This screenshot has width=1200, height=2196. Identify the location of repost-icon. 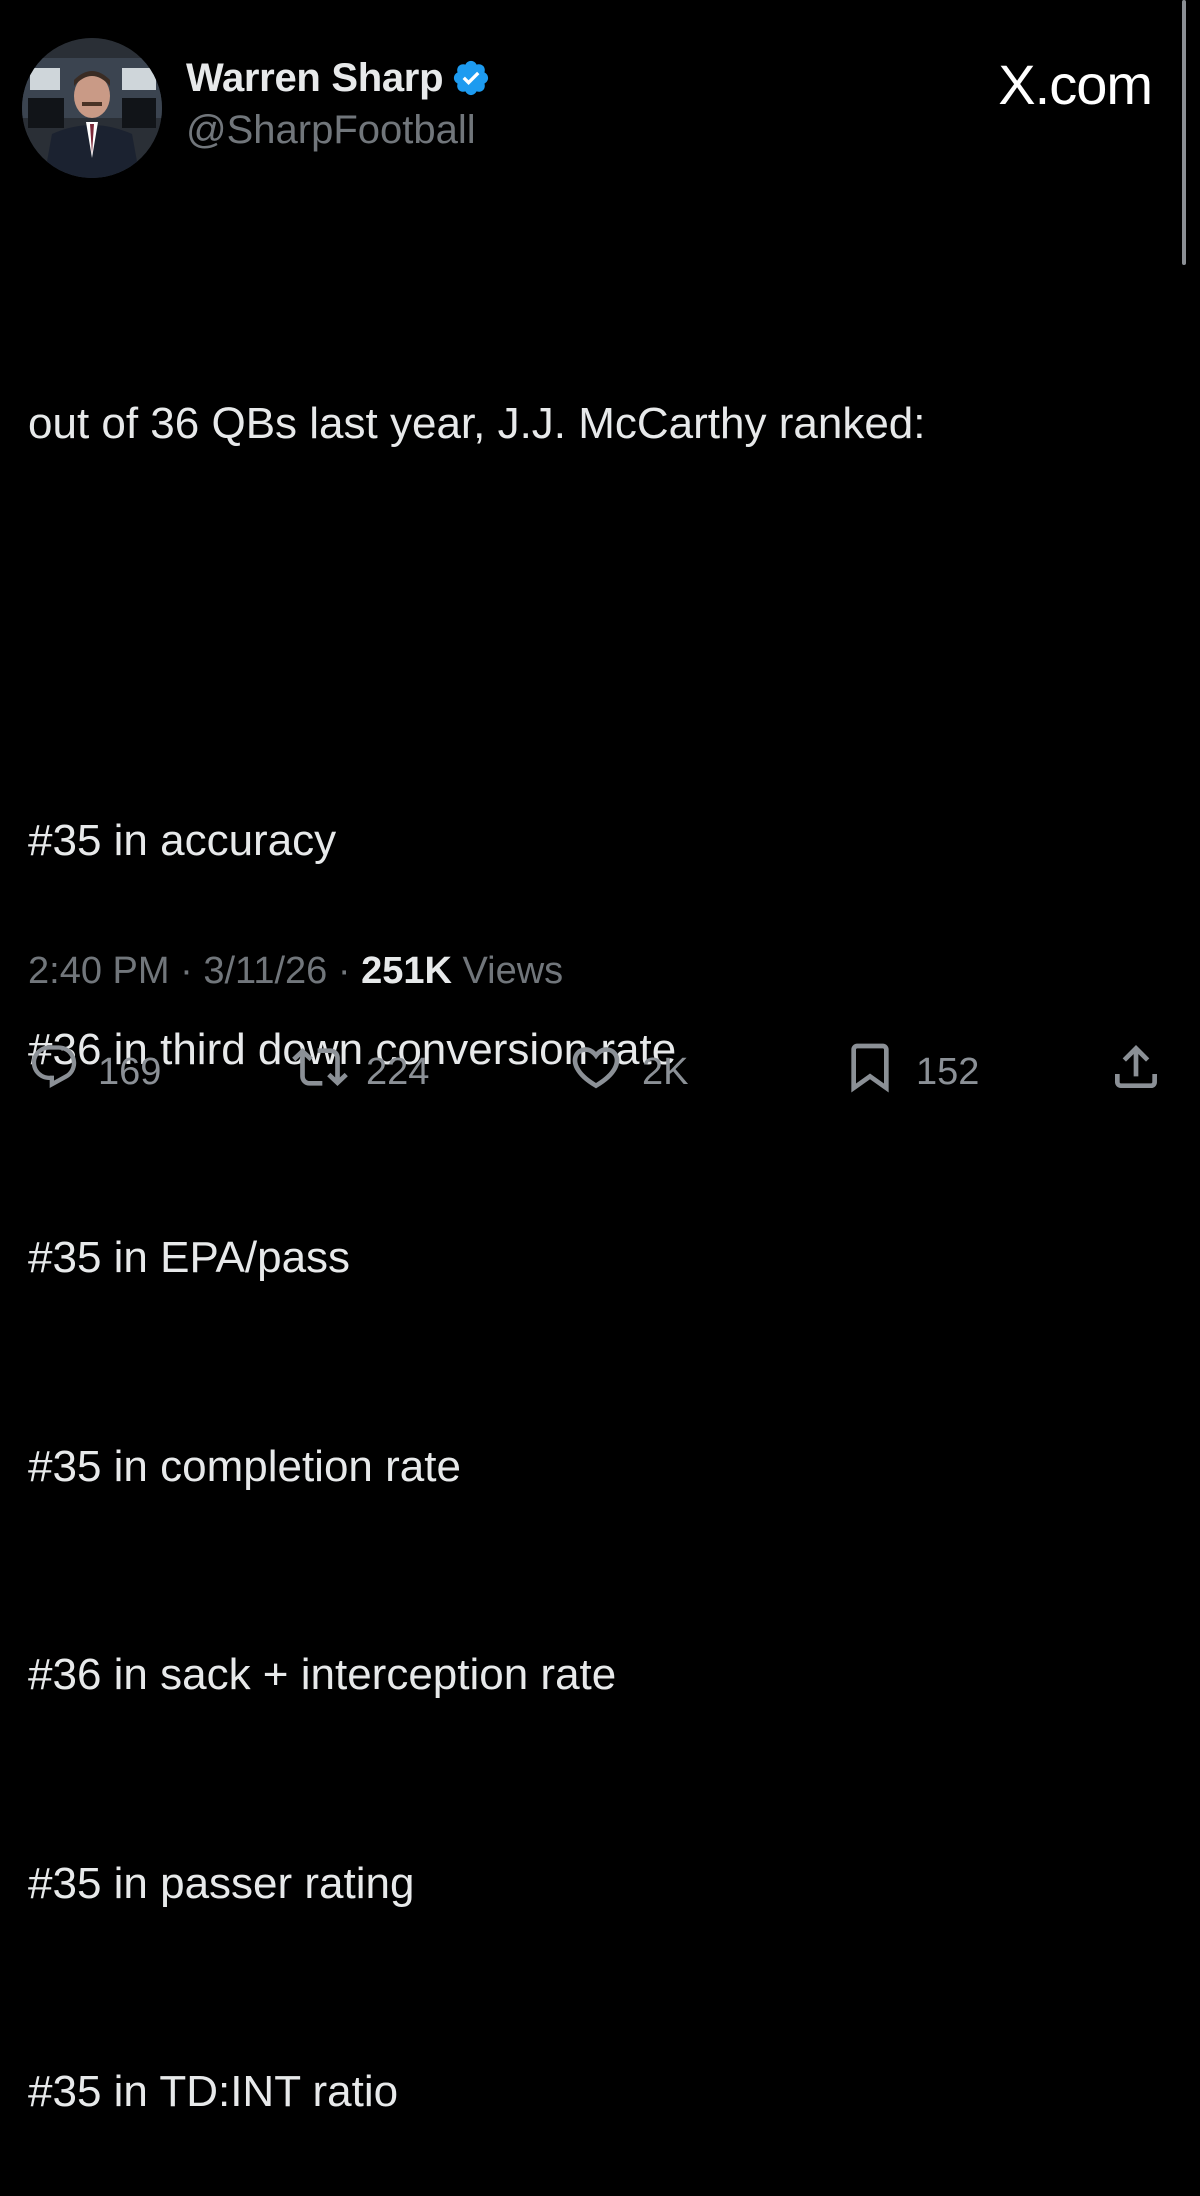
(320, 1072).